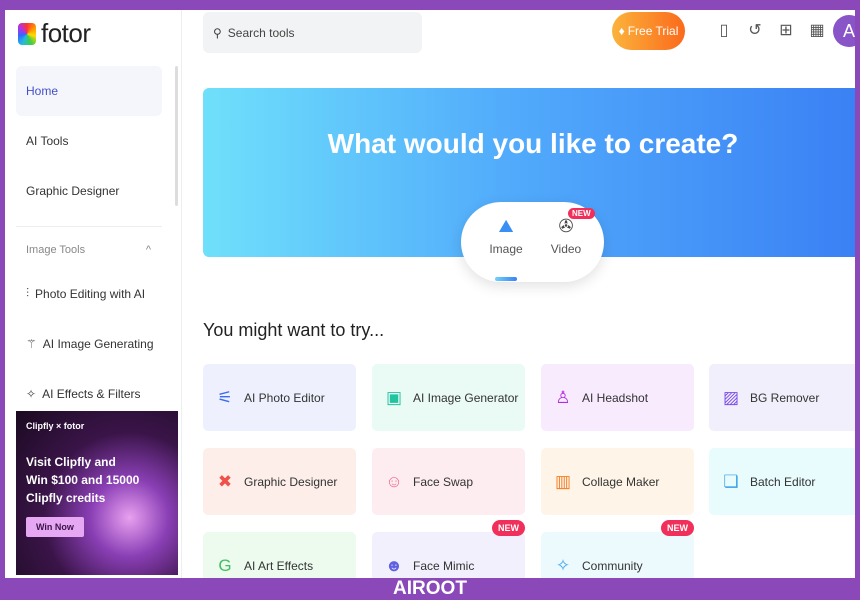  Describe the element at coordinates (563, 397) in the screenshot. I see `tool-icon: ♙` at that location.